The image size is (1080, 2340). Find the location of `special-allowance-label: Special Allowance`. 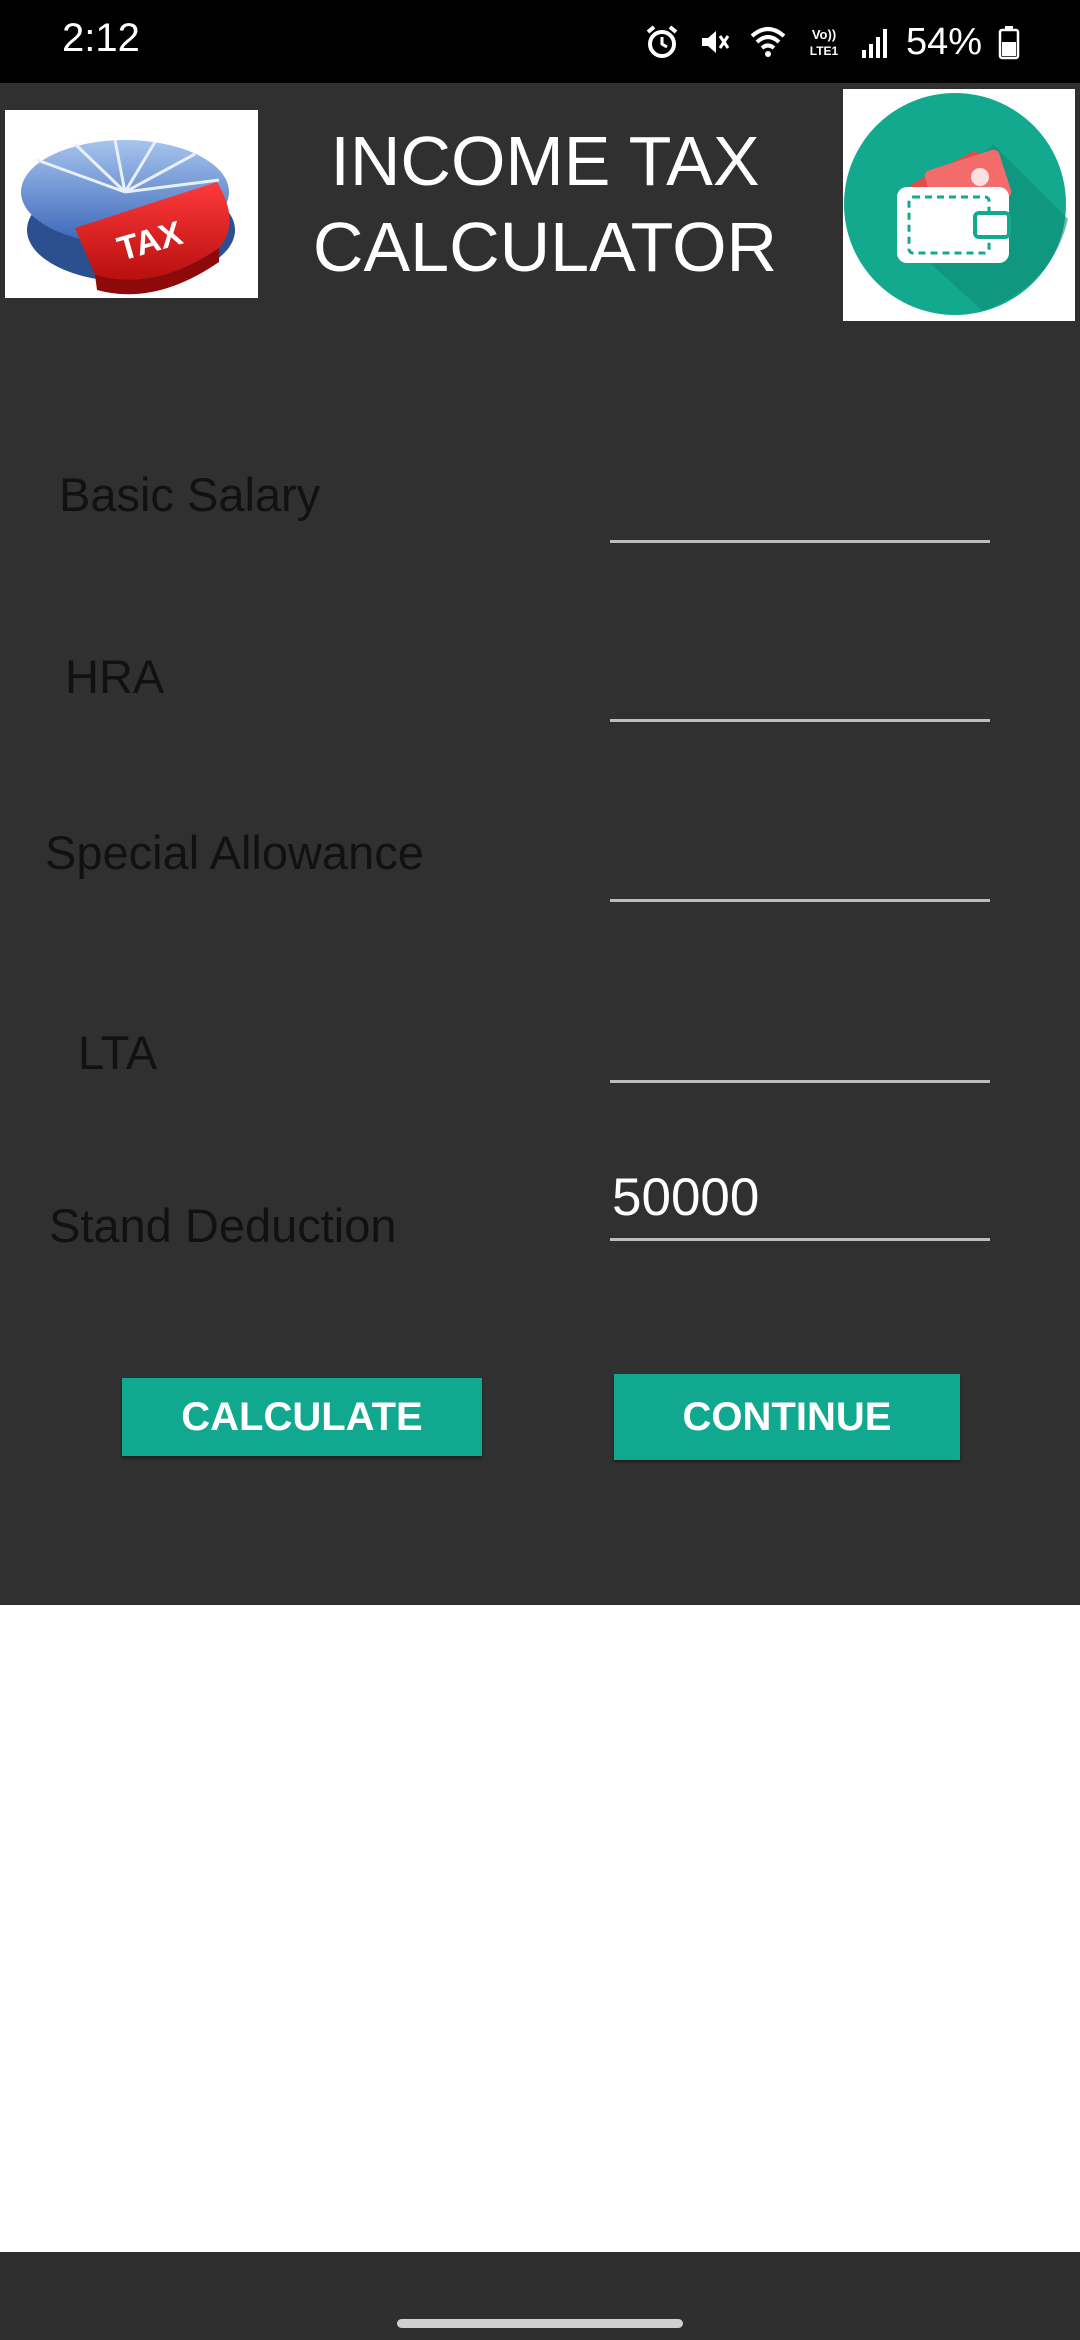

special-allowance-label: Special Allowance is located at coordinates (234, 852).